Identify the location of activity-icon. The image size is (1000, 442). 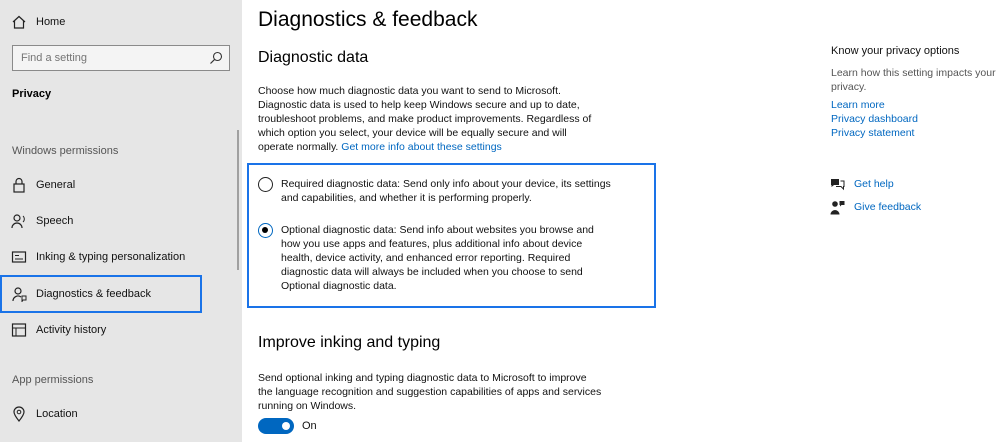
(19, 330).